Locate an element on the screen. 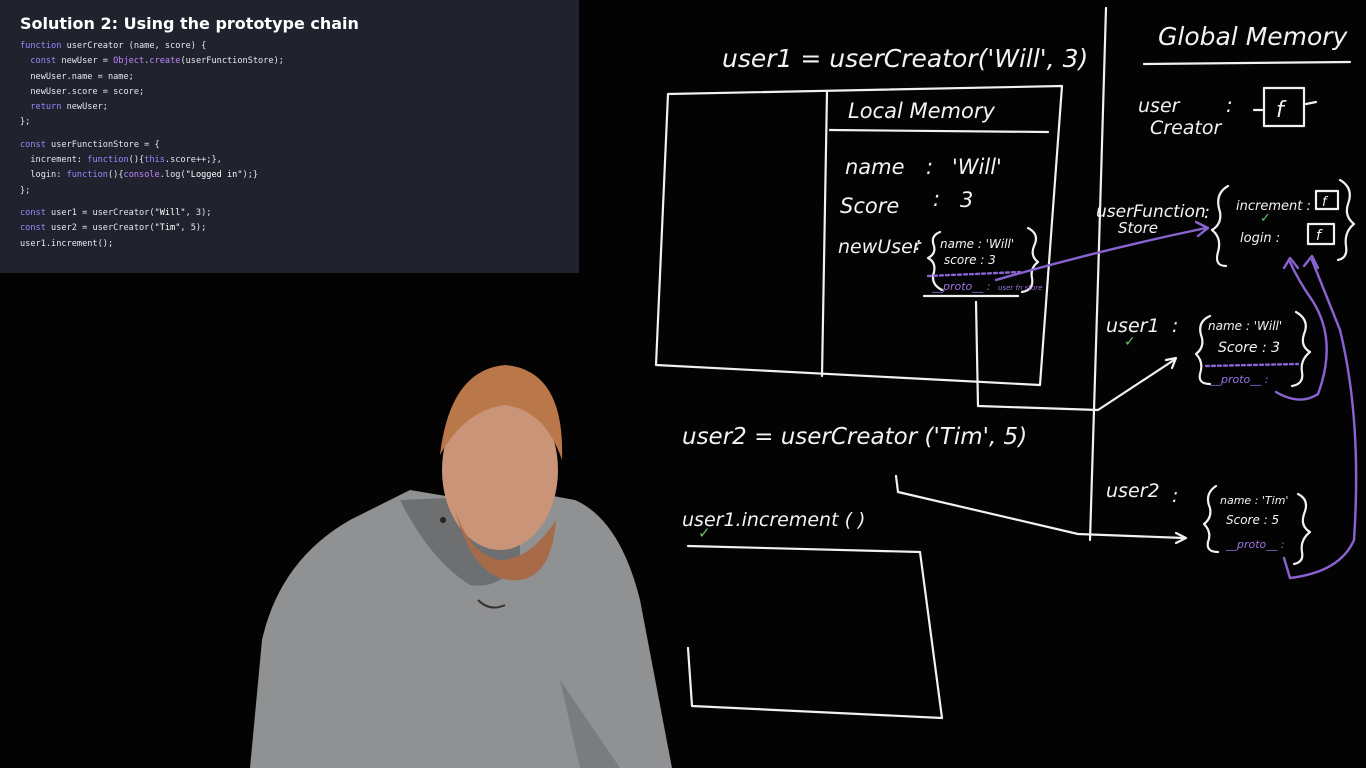 Image resolution: width=1366 pixels, height=768 pixels. increment-function-label: f is located at coordinates (1325, 202).